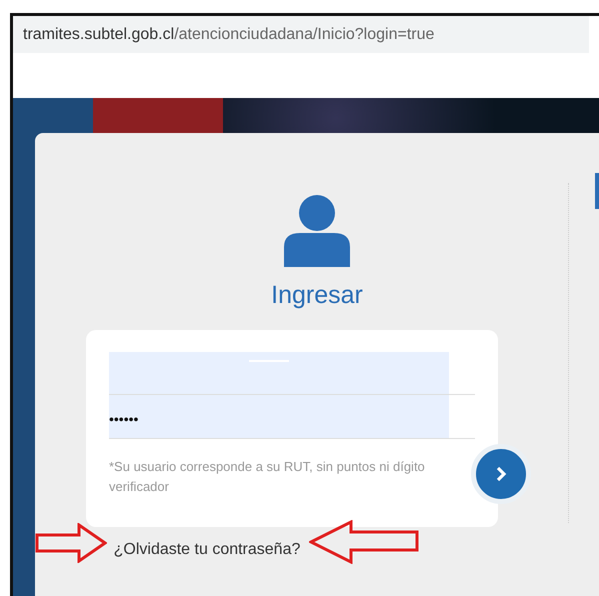  I want to click on user-icon, so click(317, 231).